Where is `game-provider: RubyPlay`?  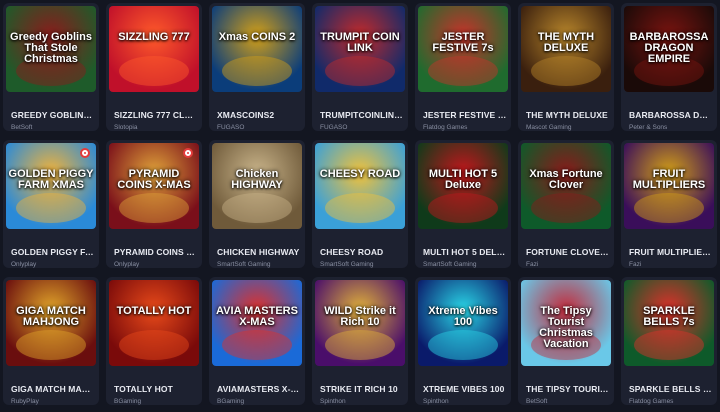 game-provider: RubyPlay is located at coordinates (25, 401).